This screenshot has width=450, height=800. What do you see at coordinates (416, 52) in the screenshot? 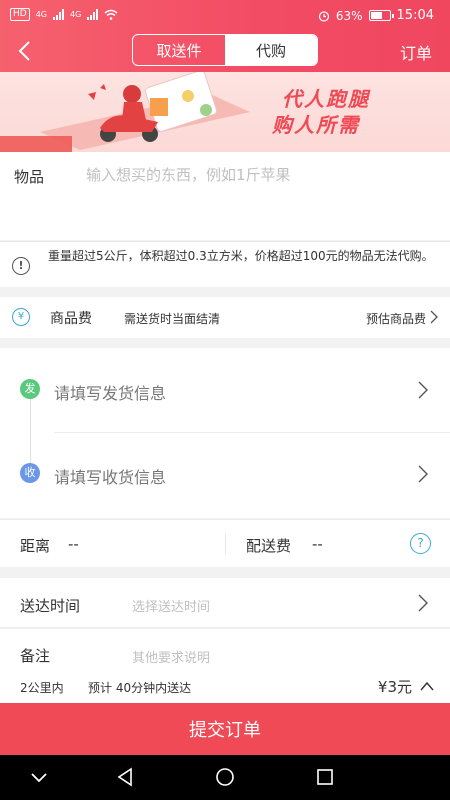
I see `orders-link: 订单` at bounding box center [416, 52].